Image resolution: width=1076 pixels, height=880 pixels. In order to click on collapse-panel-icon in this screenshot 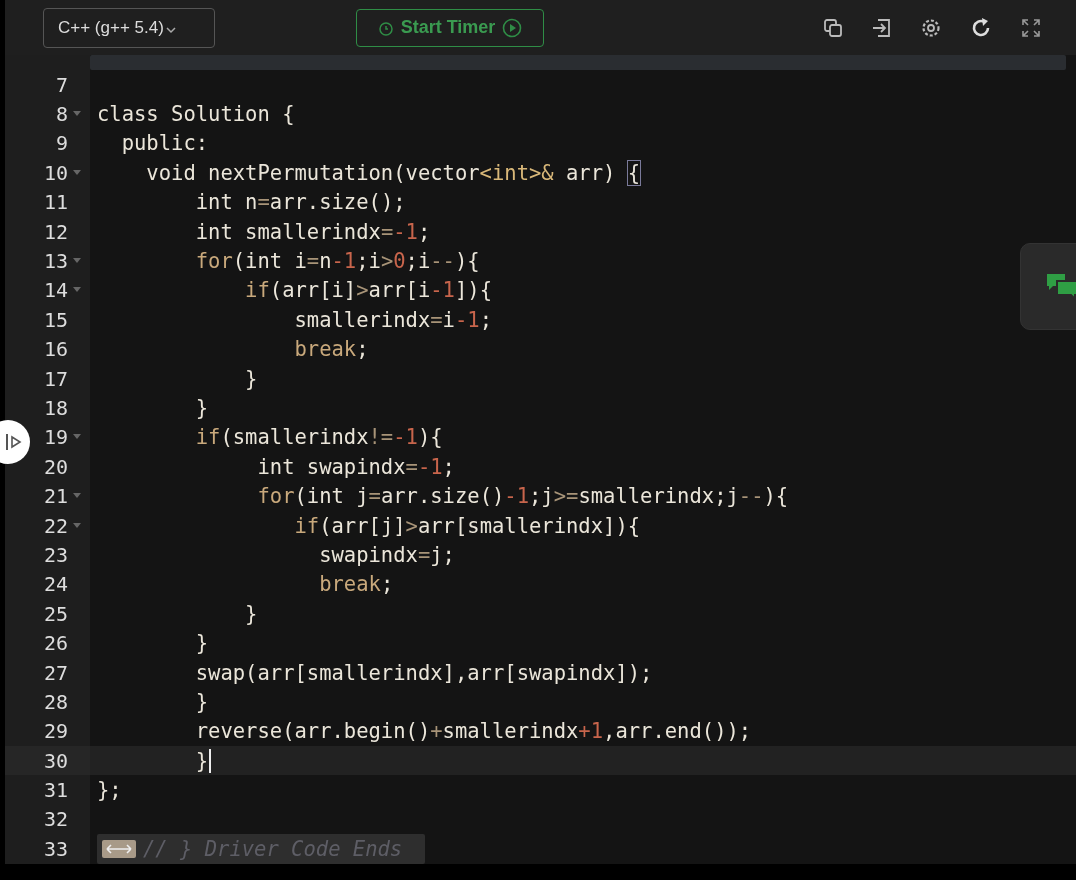, I will do `click(14, 442)`.